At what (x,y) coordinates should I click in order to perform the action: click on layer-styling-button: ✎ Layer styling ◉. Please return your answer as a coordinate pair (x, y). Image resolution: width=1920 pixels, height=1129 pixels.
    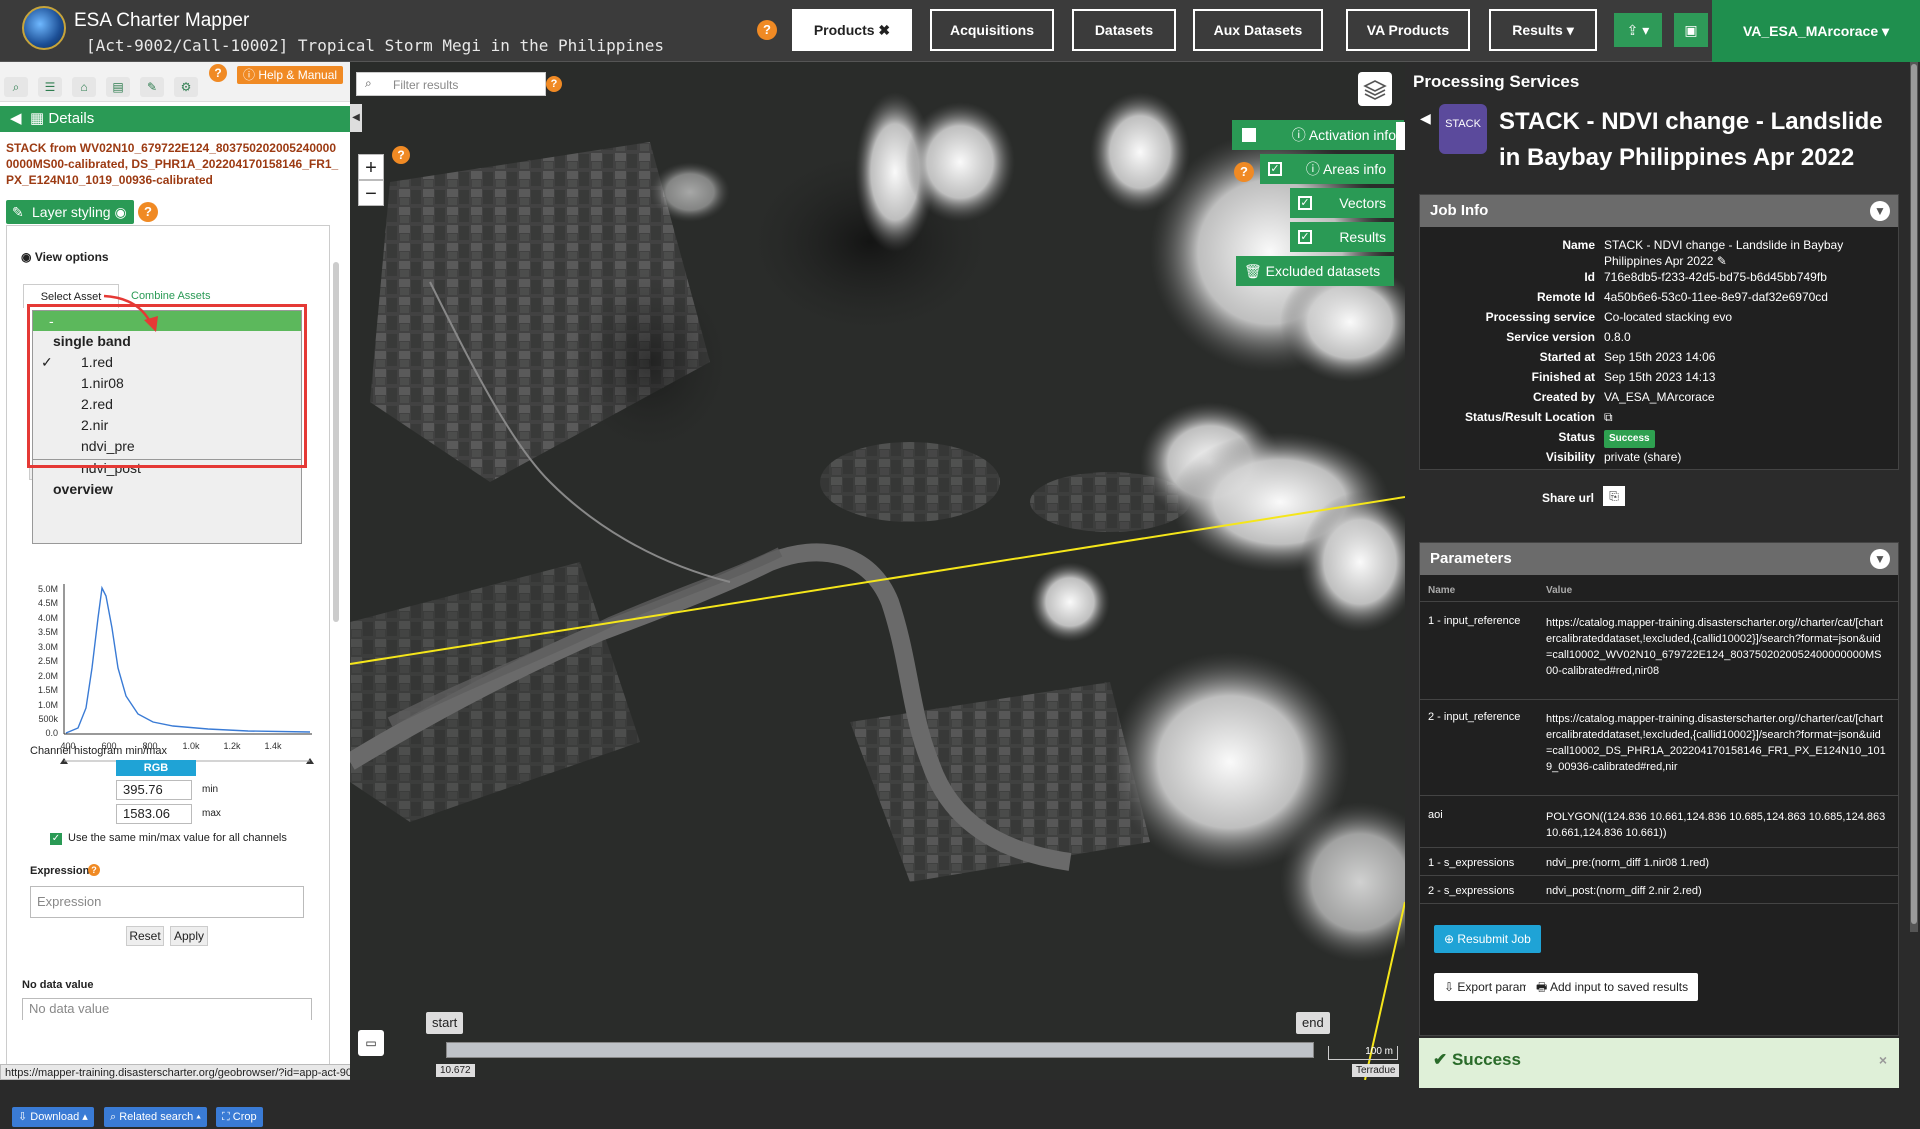
    Looking at the image, I should click on (70, 212).